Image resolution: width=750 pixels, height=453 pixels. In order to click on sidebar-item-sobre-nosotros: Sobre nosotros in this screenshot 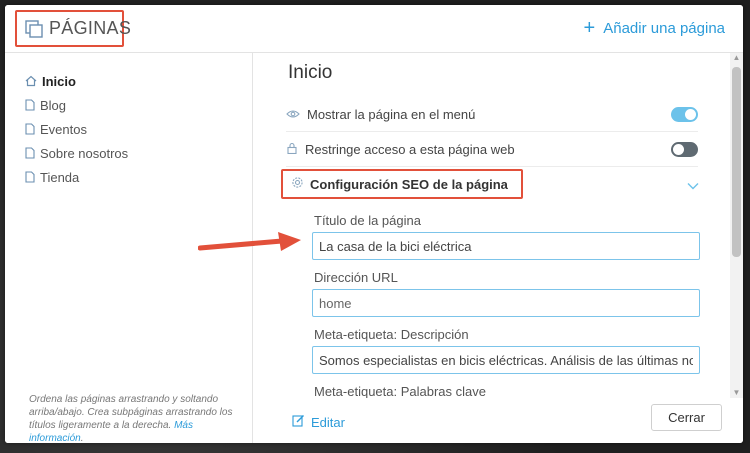, I will do `click(76, 153)`.